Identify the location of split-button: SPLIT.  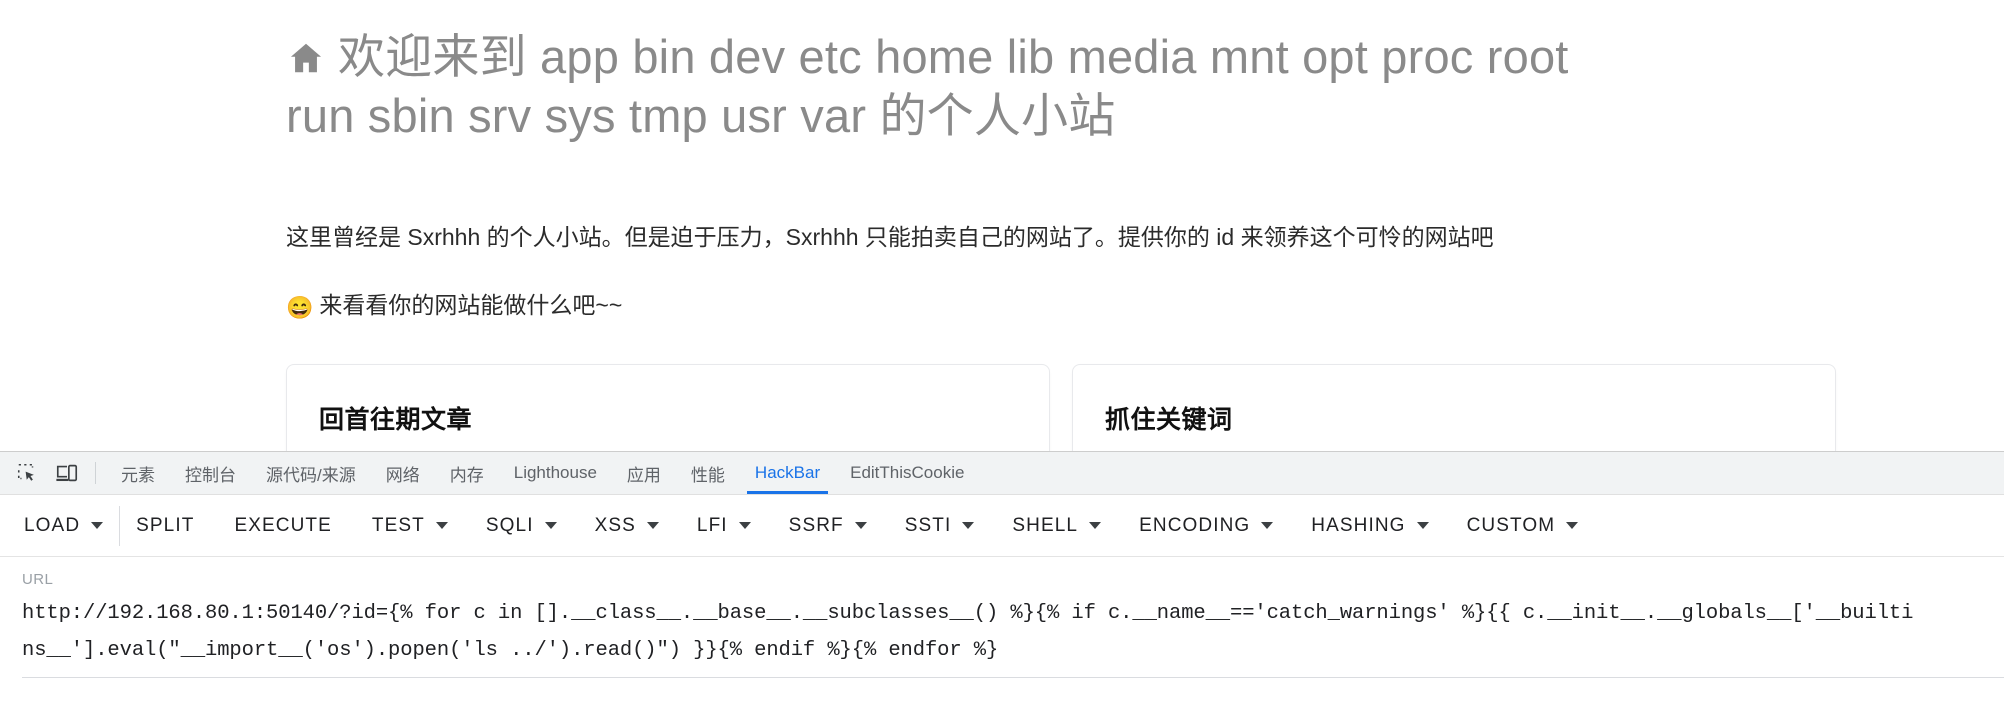
(165, 526).